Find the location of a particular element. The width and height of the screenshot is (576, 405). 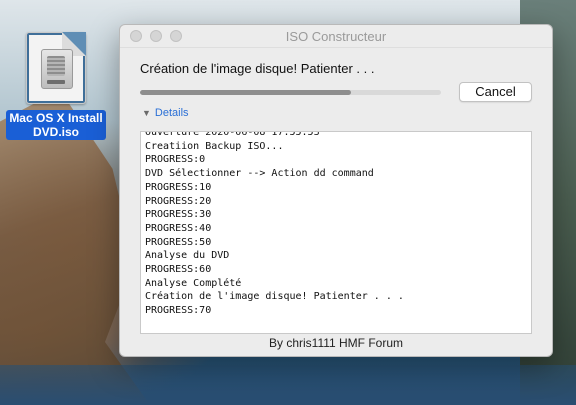

disk-image-icon is located at coordinates (56, 68).